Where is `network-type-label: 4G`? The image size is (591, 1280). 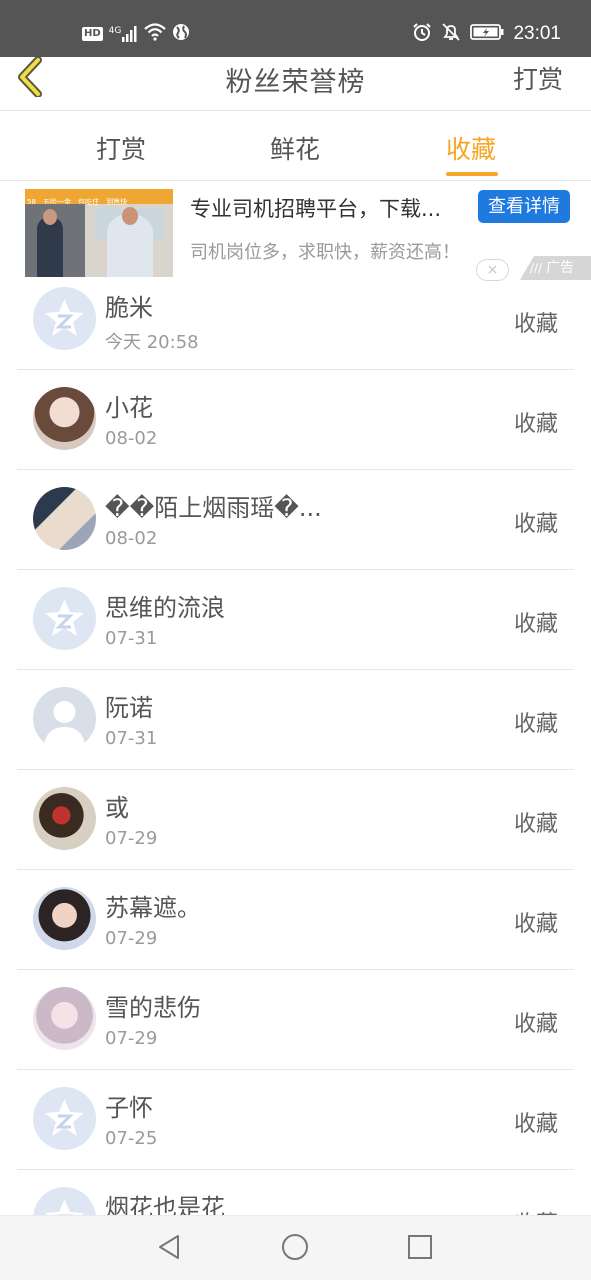 network-type-label: 4G is located at coordinates (115, 31).